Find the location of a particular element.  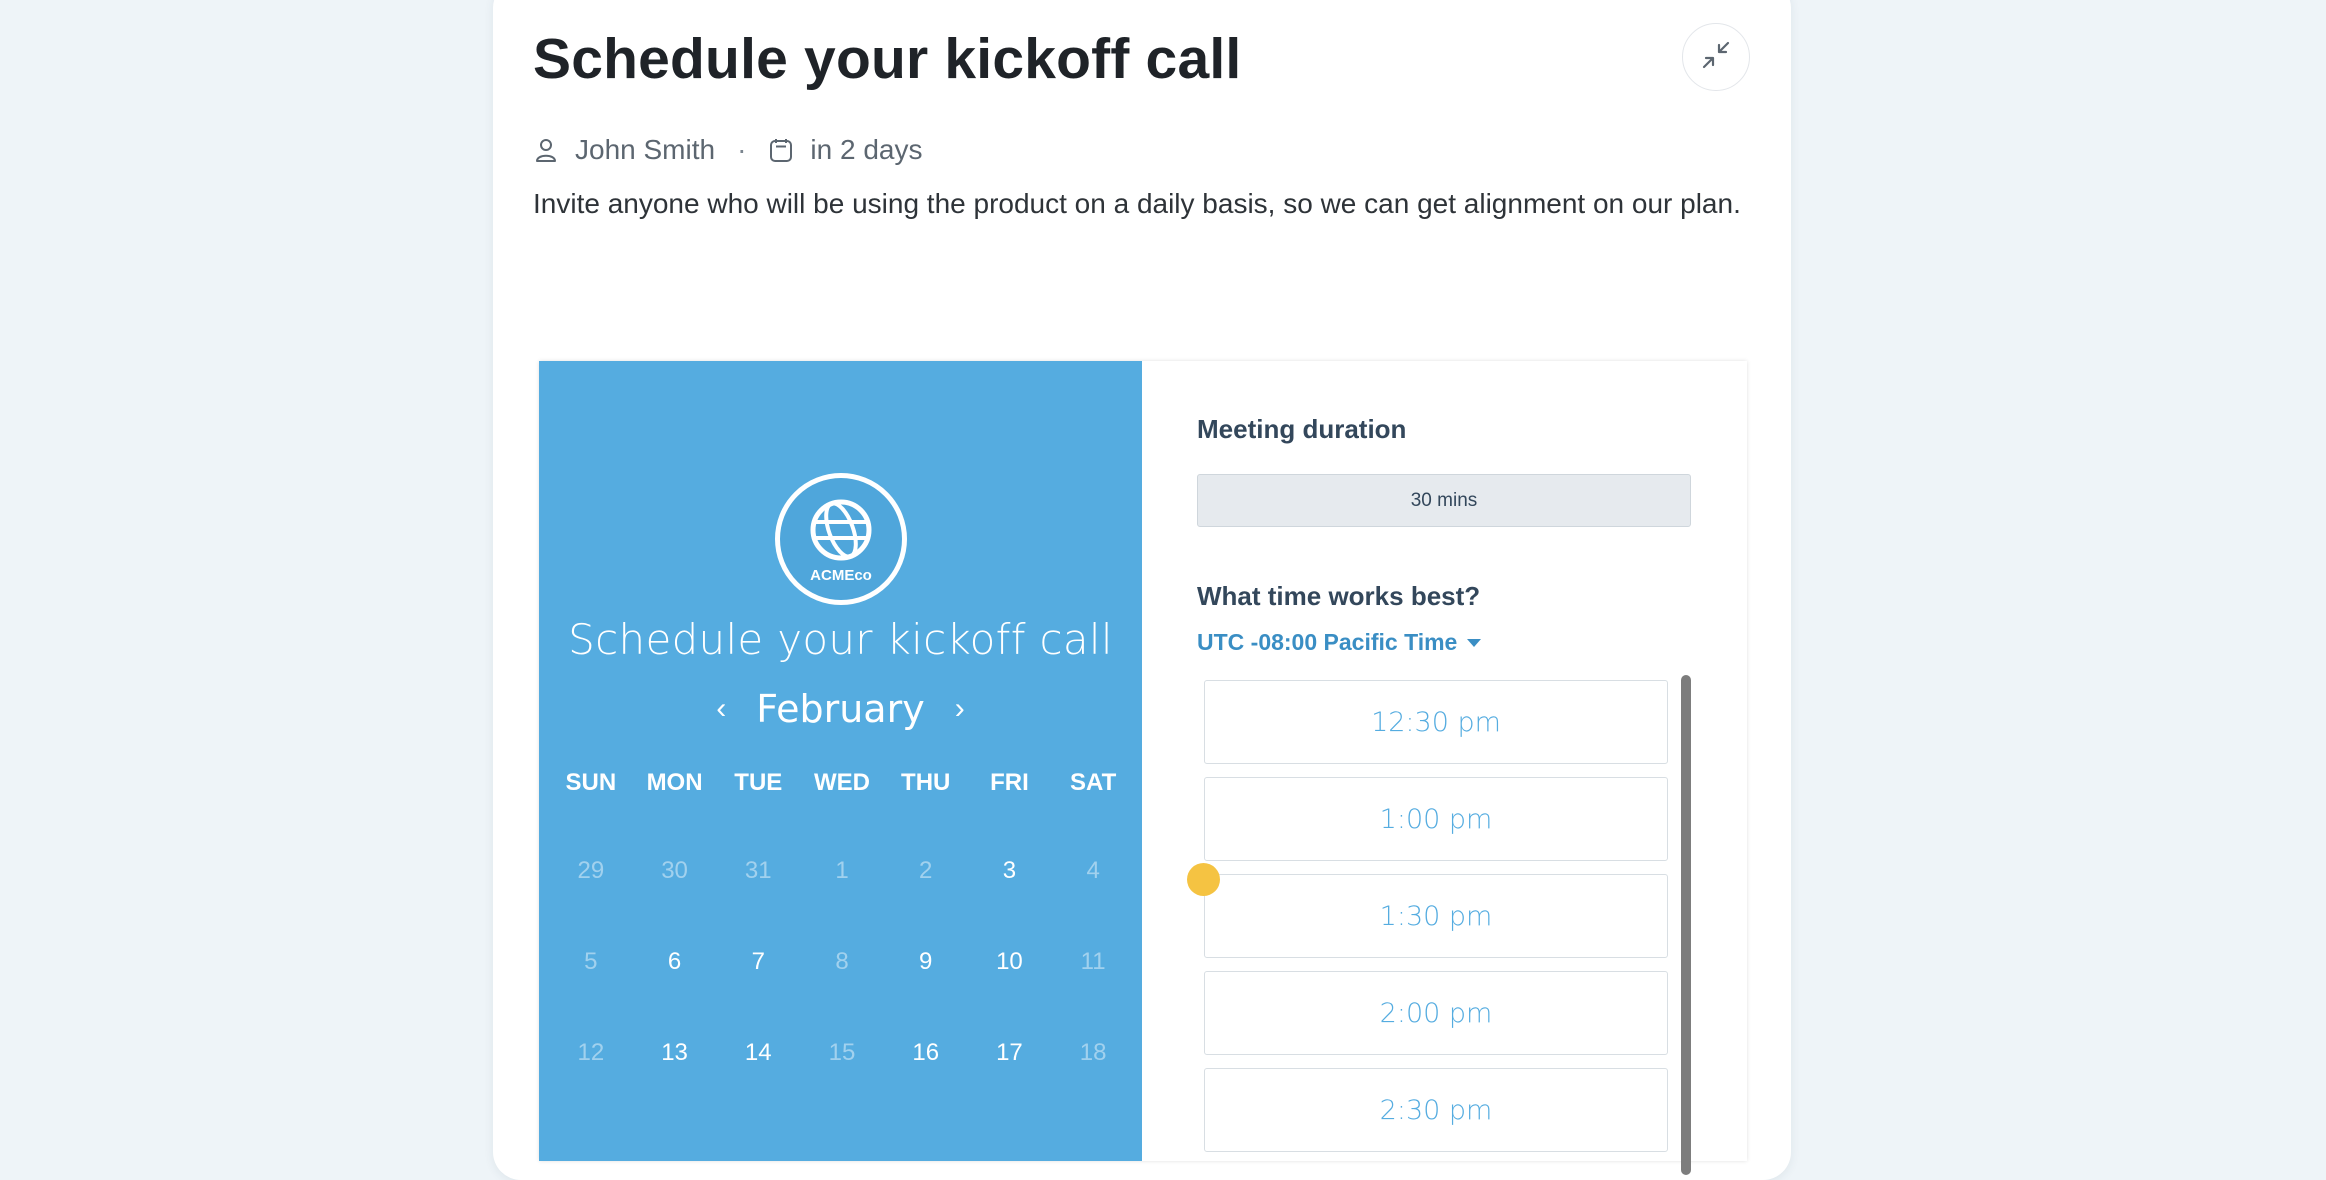

caret-down-icon is located at coordinates (1474, 642).